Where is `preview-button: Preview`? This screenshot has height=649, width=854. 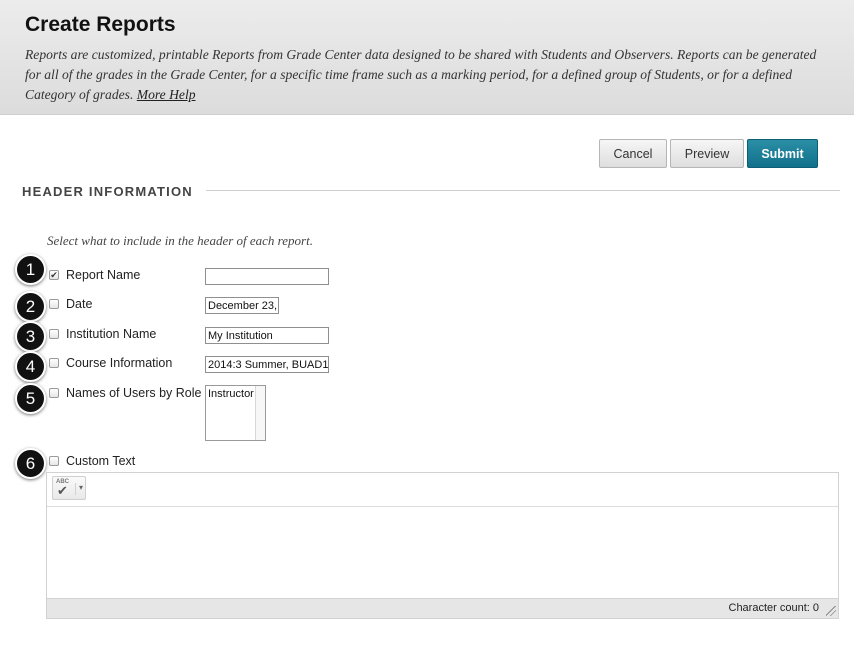 preview-button: Preview is located at coordinates (707, 153).